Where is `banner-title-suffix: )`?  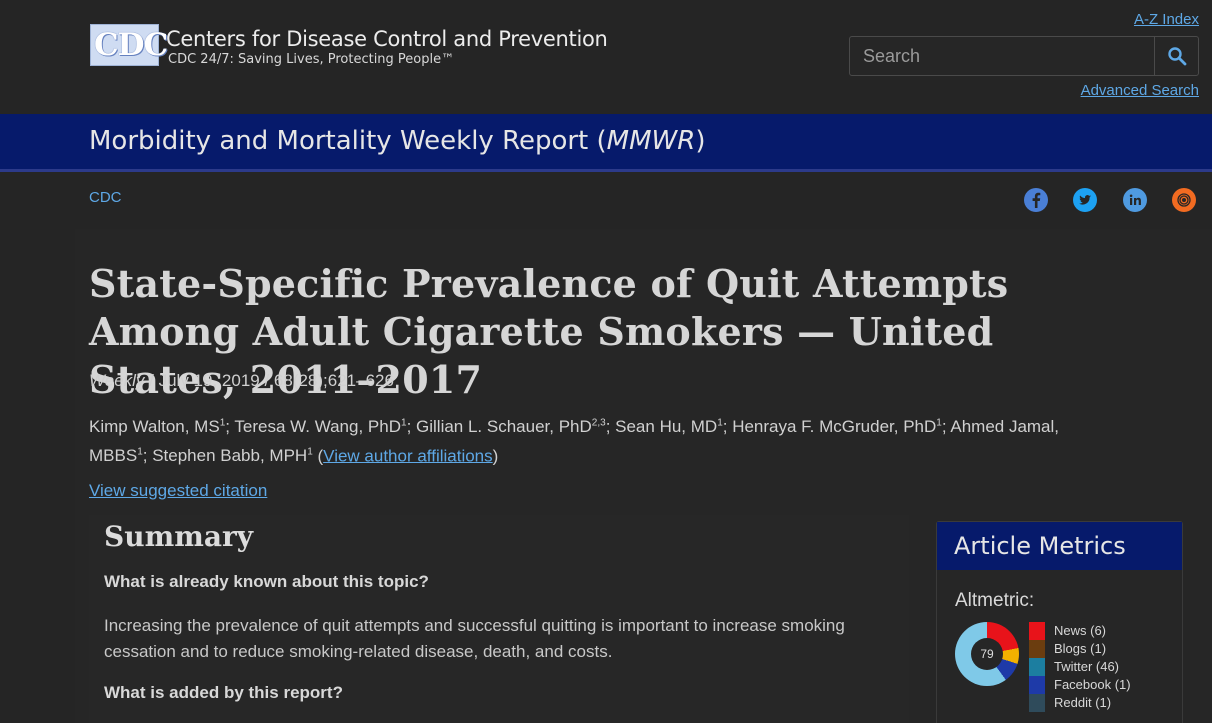
banner-title-suffix: ) is located at coordinates (700, 141).